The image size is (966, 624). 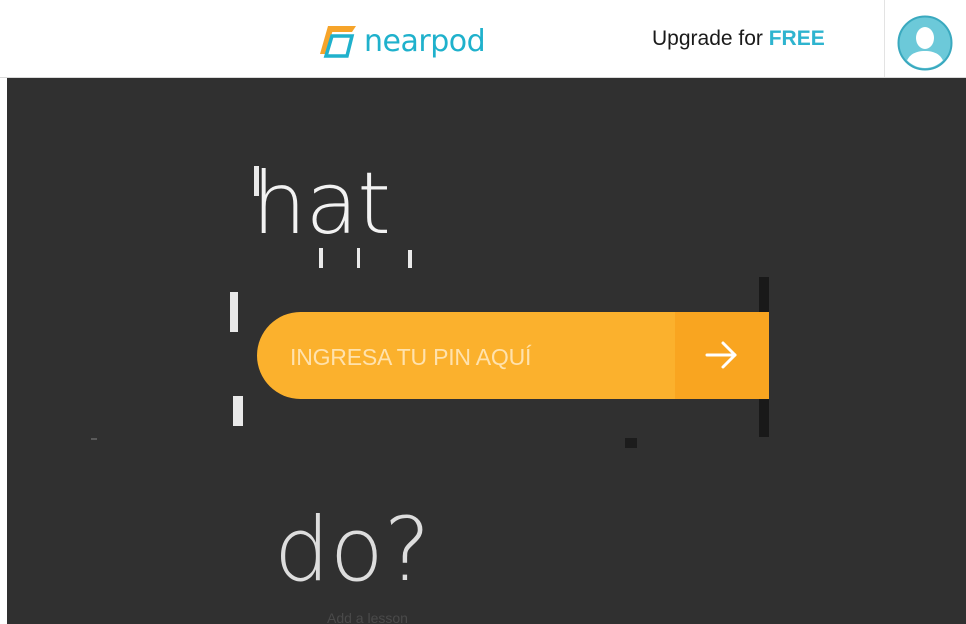 I want to click on pin-placeholder: INGRESA TU PIN AQUÍ, so click(x=411, y=357).